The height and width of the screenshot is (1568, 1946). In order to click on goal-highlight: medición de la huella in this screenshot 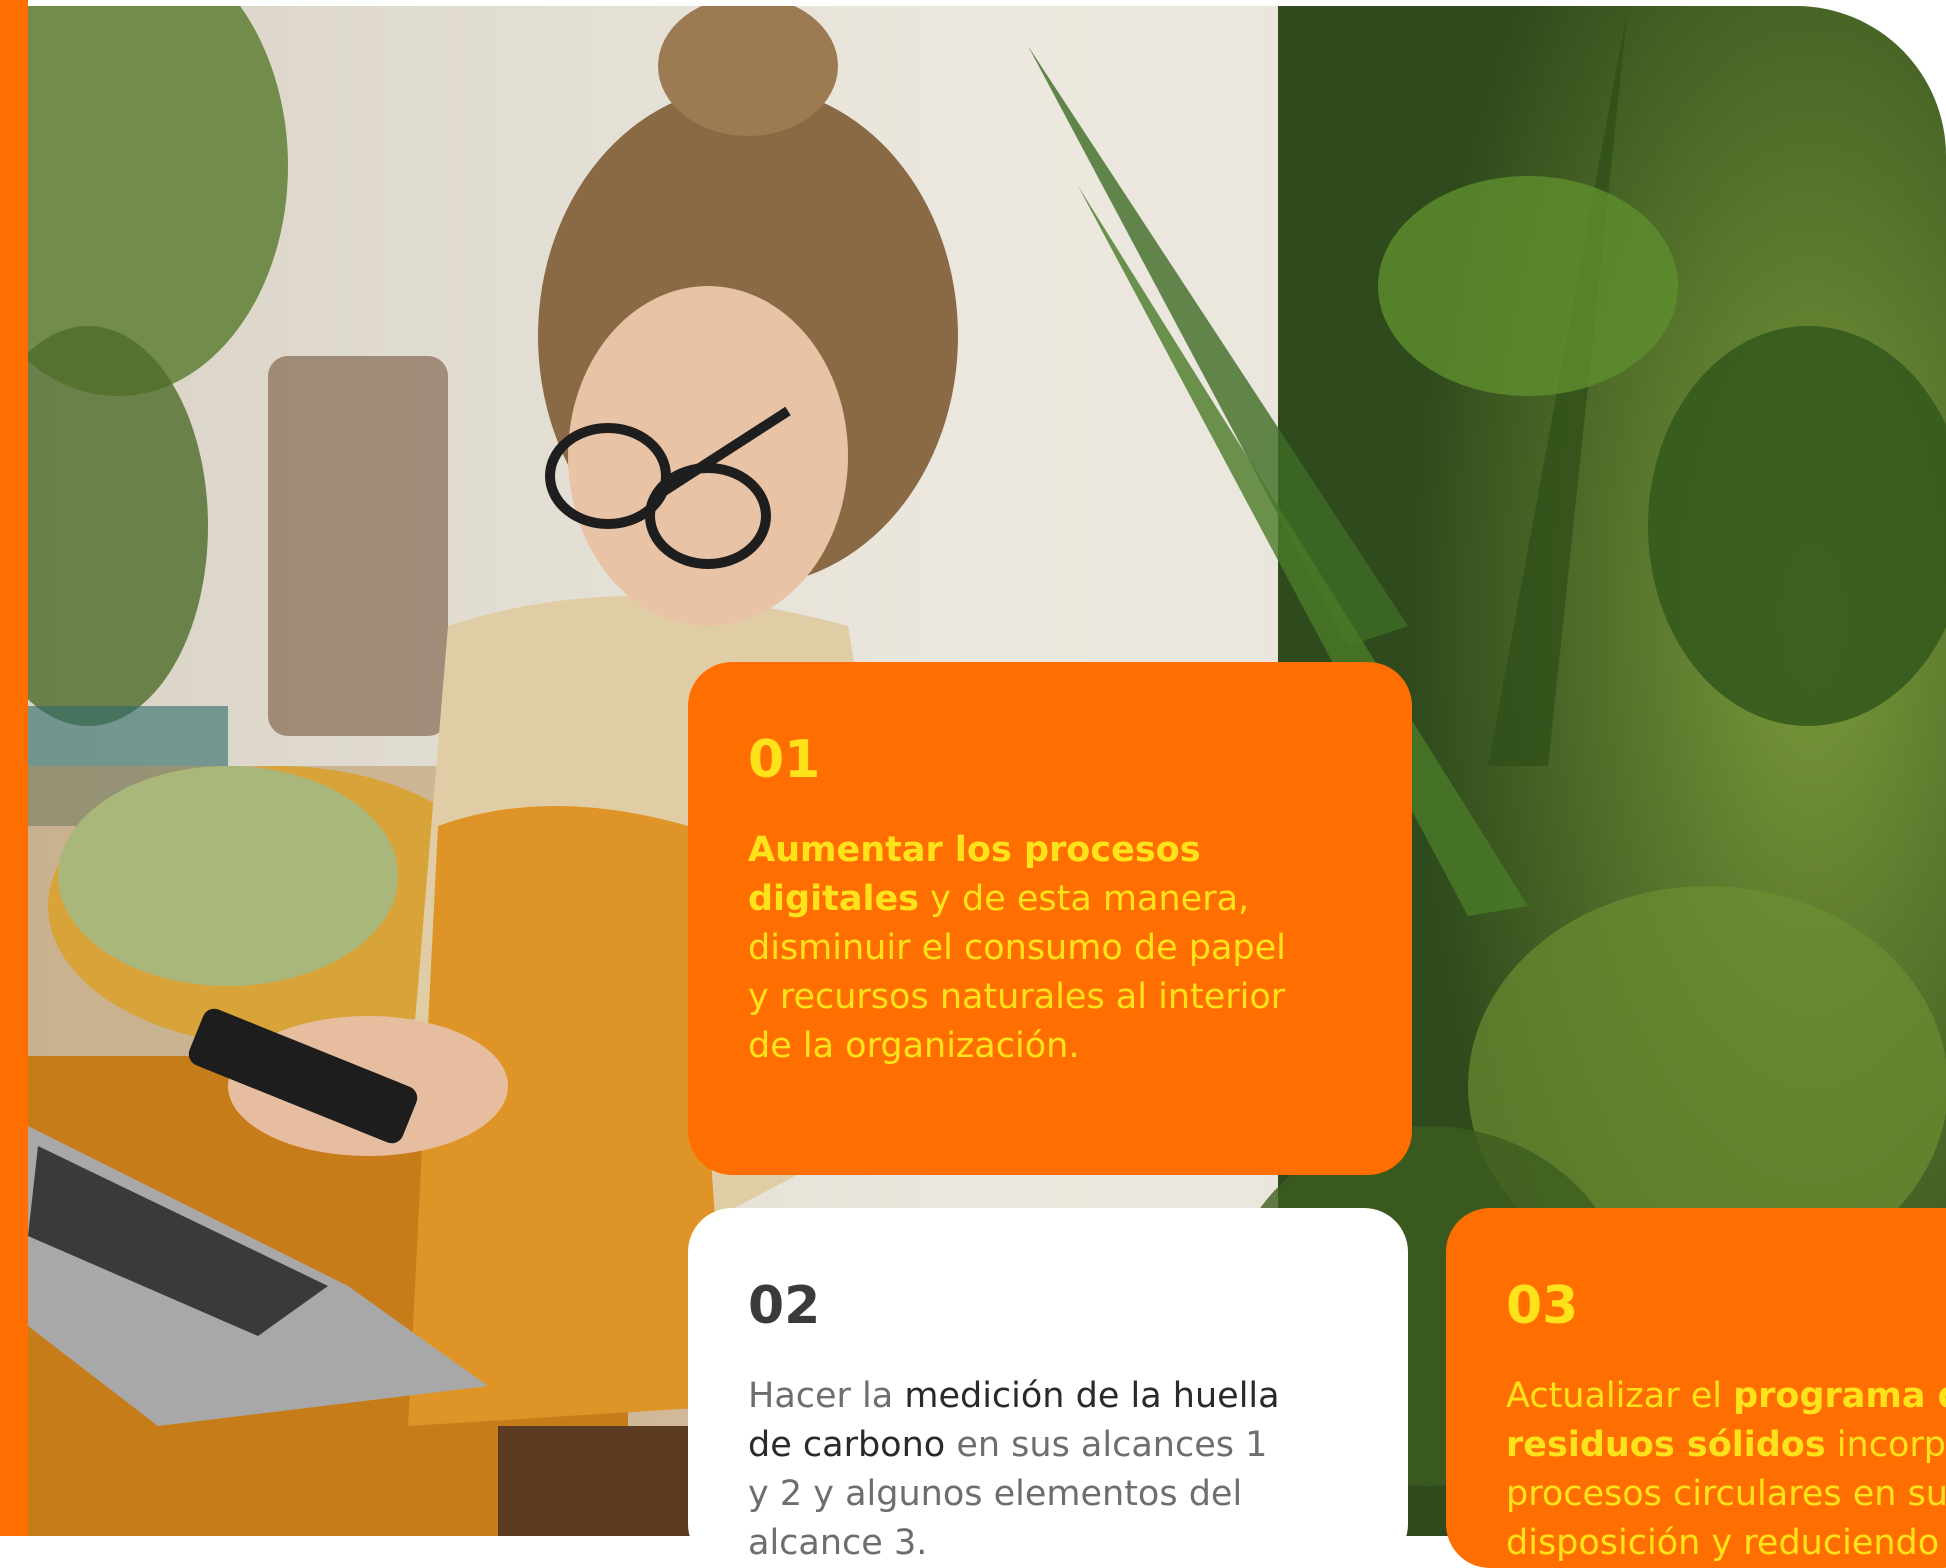, I will do `click(1092, 1396)`.